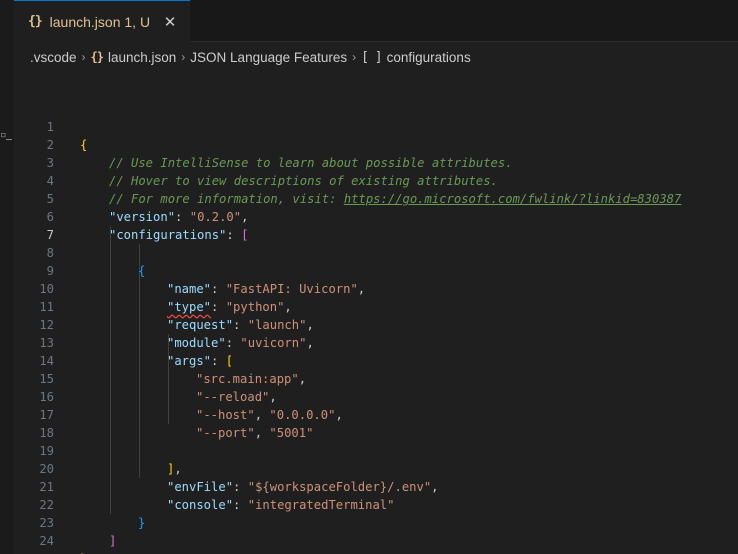 This screenshot has height=554, width=738. I want to click on breadcrumb-item-configurations: [ ] configurations, so click(416, 57).